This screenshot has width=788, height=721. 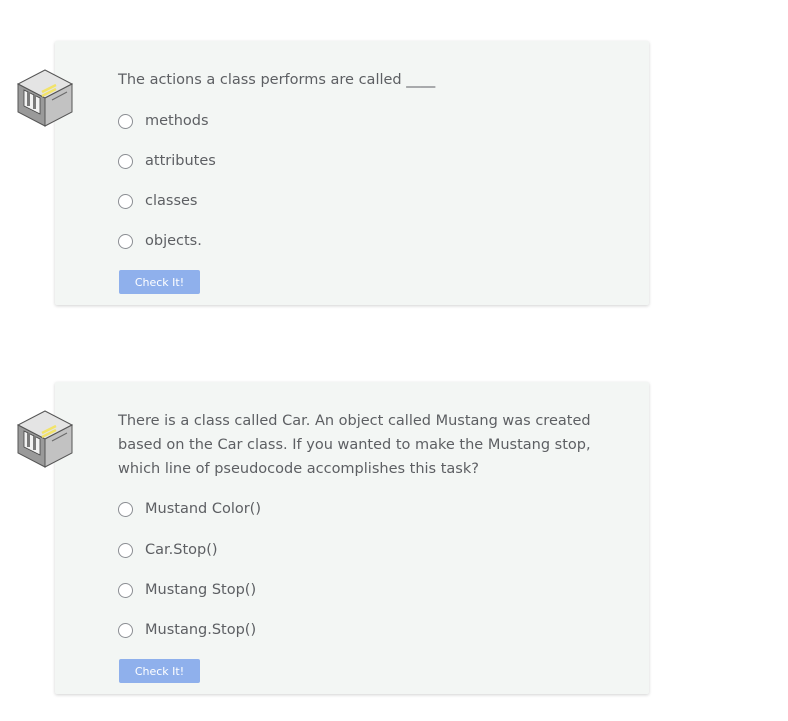 I want to click on option-label: methods, so click(x=177, y=121).